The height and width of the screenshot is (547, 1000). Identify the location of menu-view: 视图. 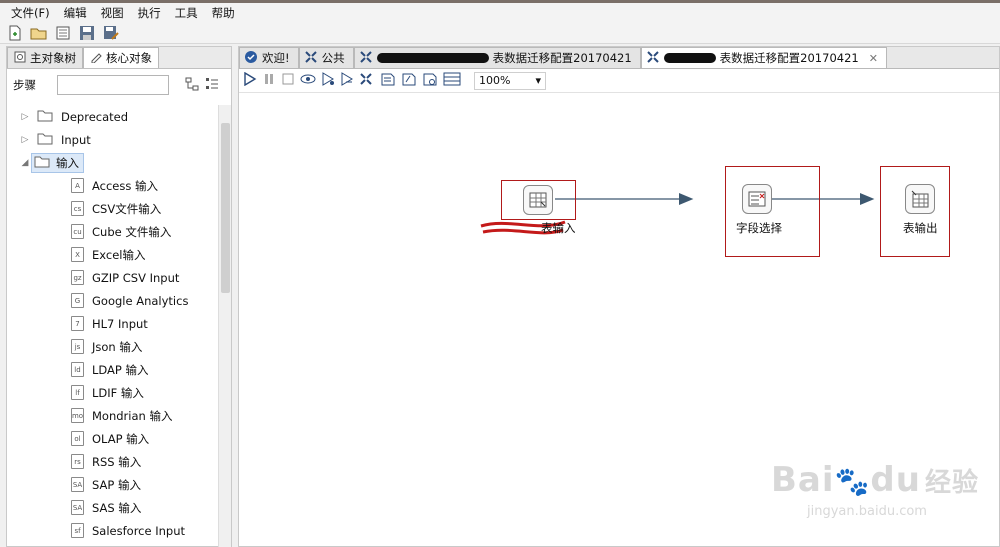
(112, 13).